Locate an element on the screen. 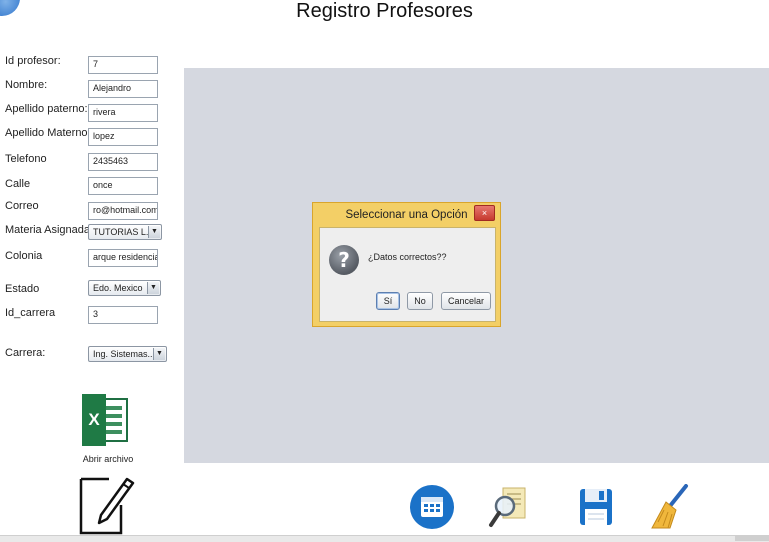  colonia-field: arque residencial is located at coordinates (123, 258).